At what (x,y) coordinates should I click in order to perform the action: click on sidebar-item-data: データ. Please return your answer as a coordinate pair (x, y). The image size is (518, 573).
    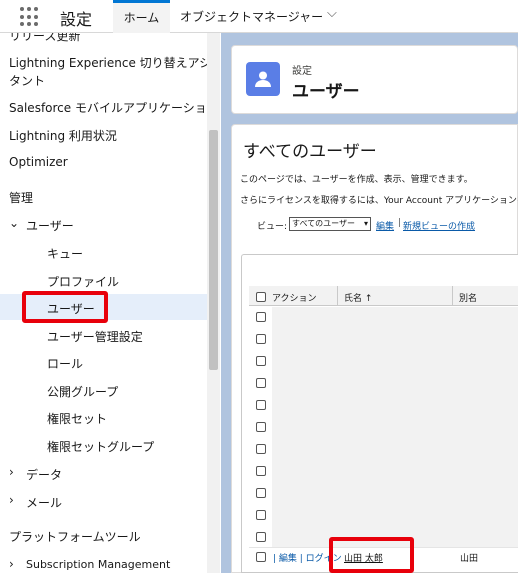
    Looking at the image, I should click on (44, 474).